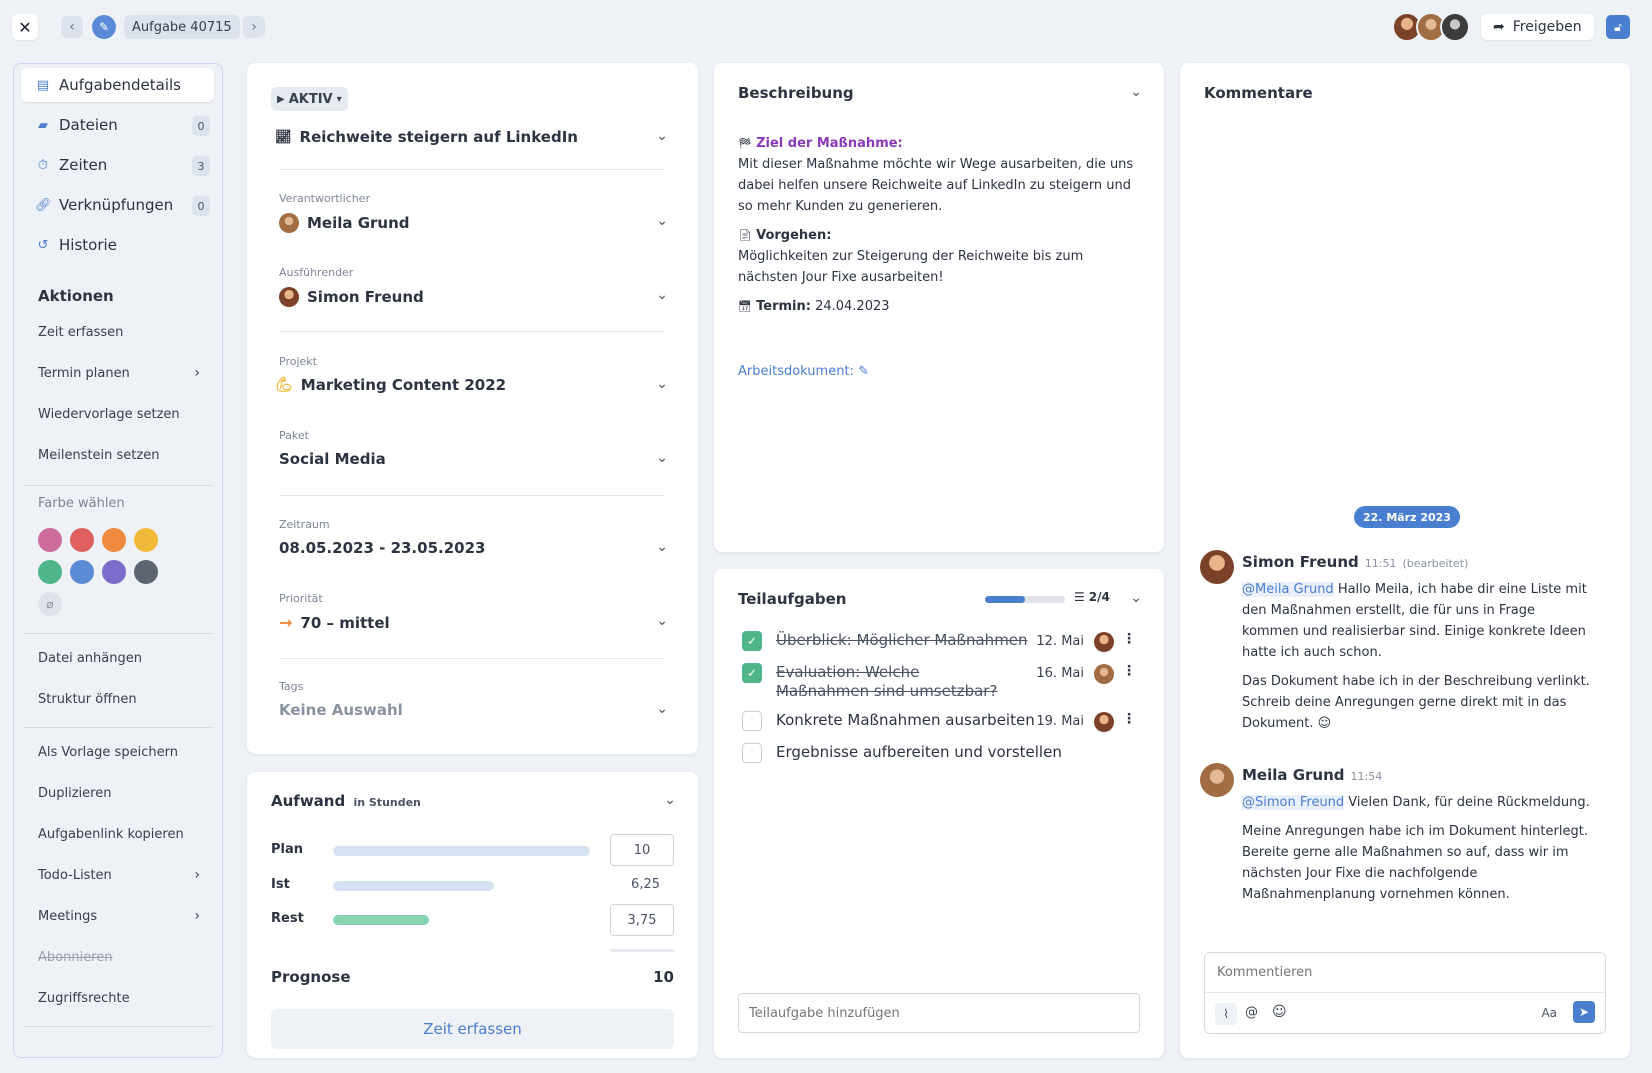 Image resolution: width=1652 pixels, height=1073 pixels. What do you see at coordinates (642, 920) in the screenshot?
I see `rest-input: 3,75` at bounding box center [642, 920].